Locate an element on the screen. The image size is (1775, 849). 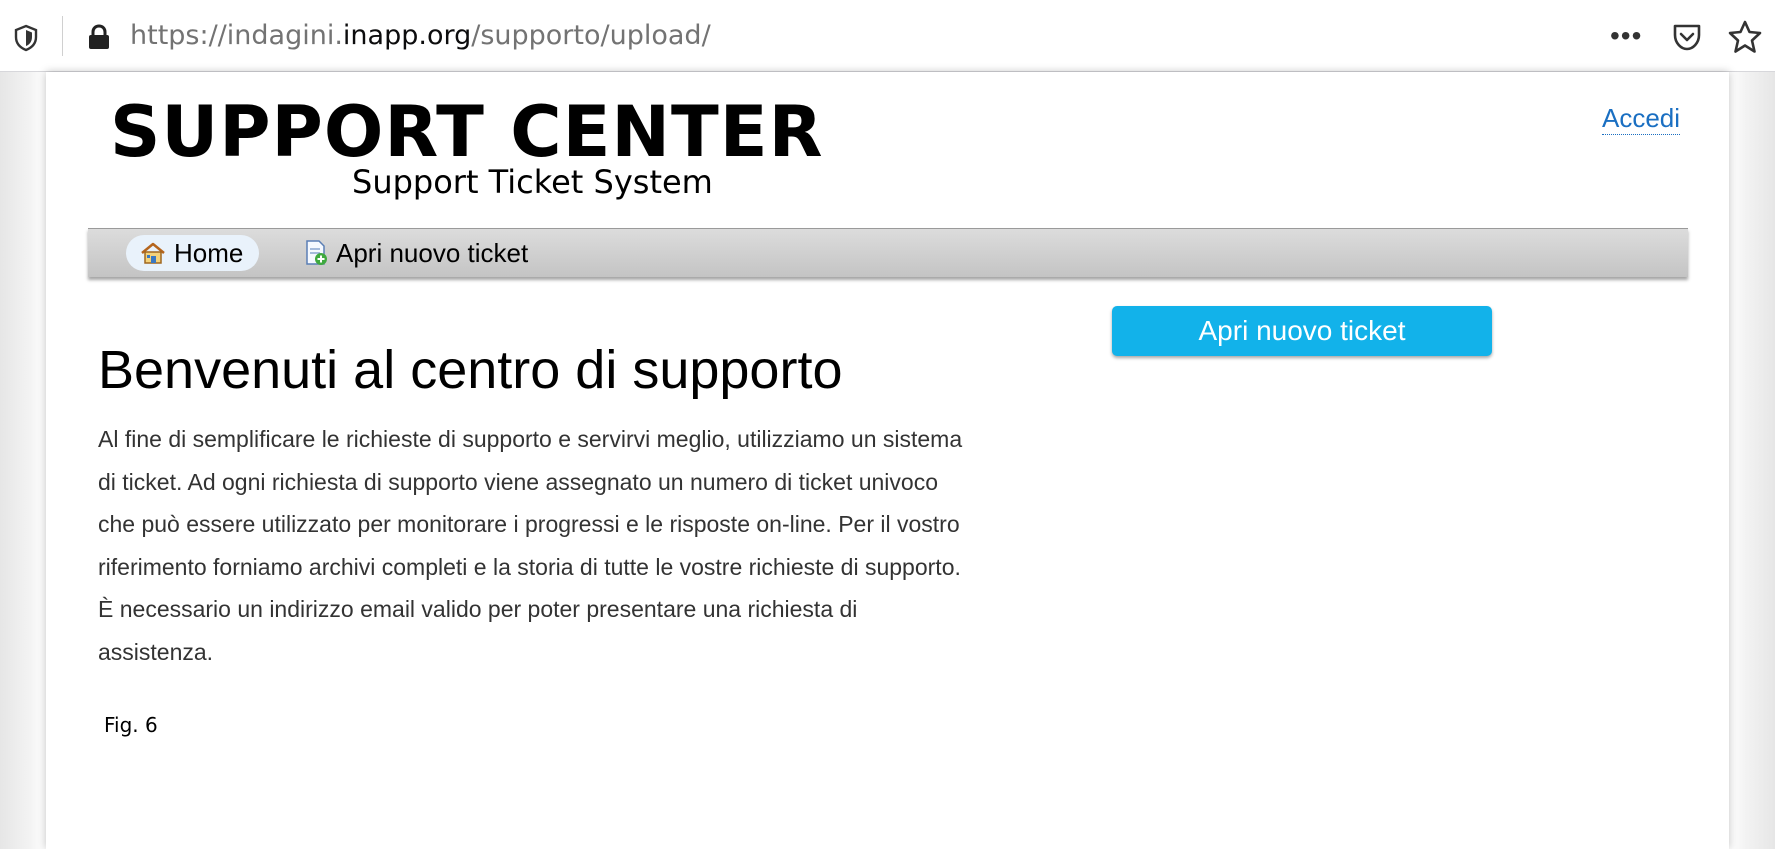
main-nav-bar: Home Apri nuovo ticket is located at coordinates (888, 252).